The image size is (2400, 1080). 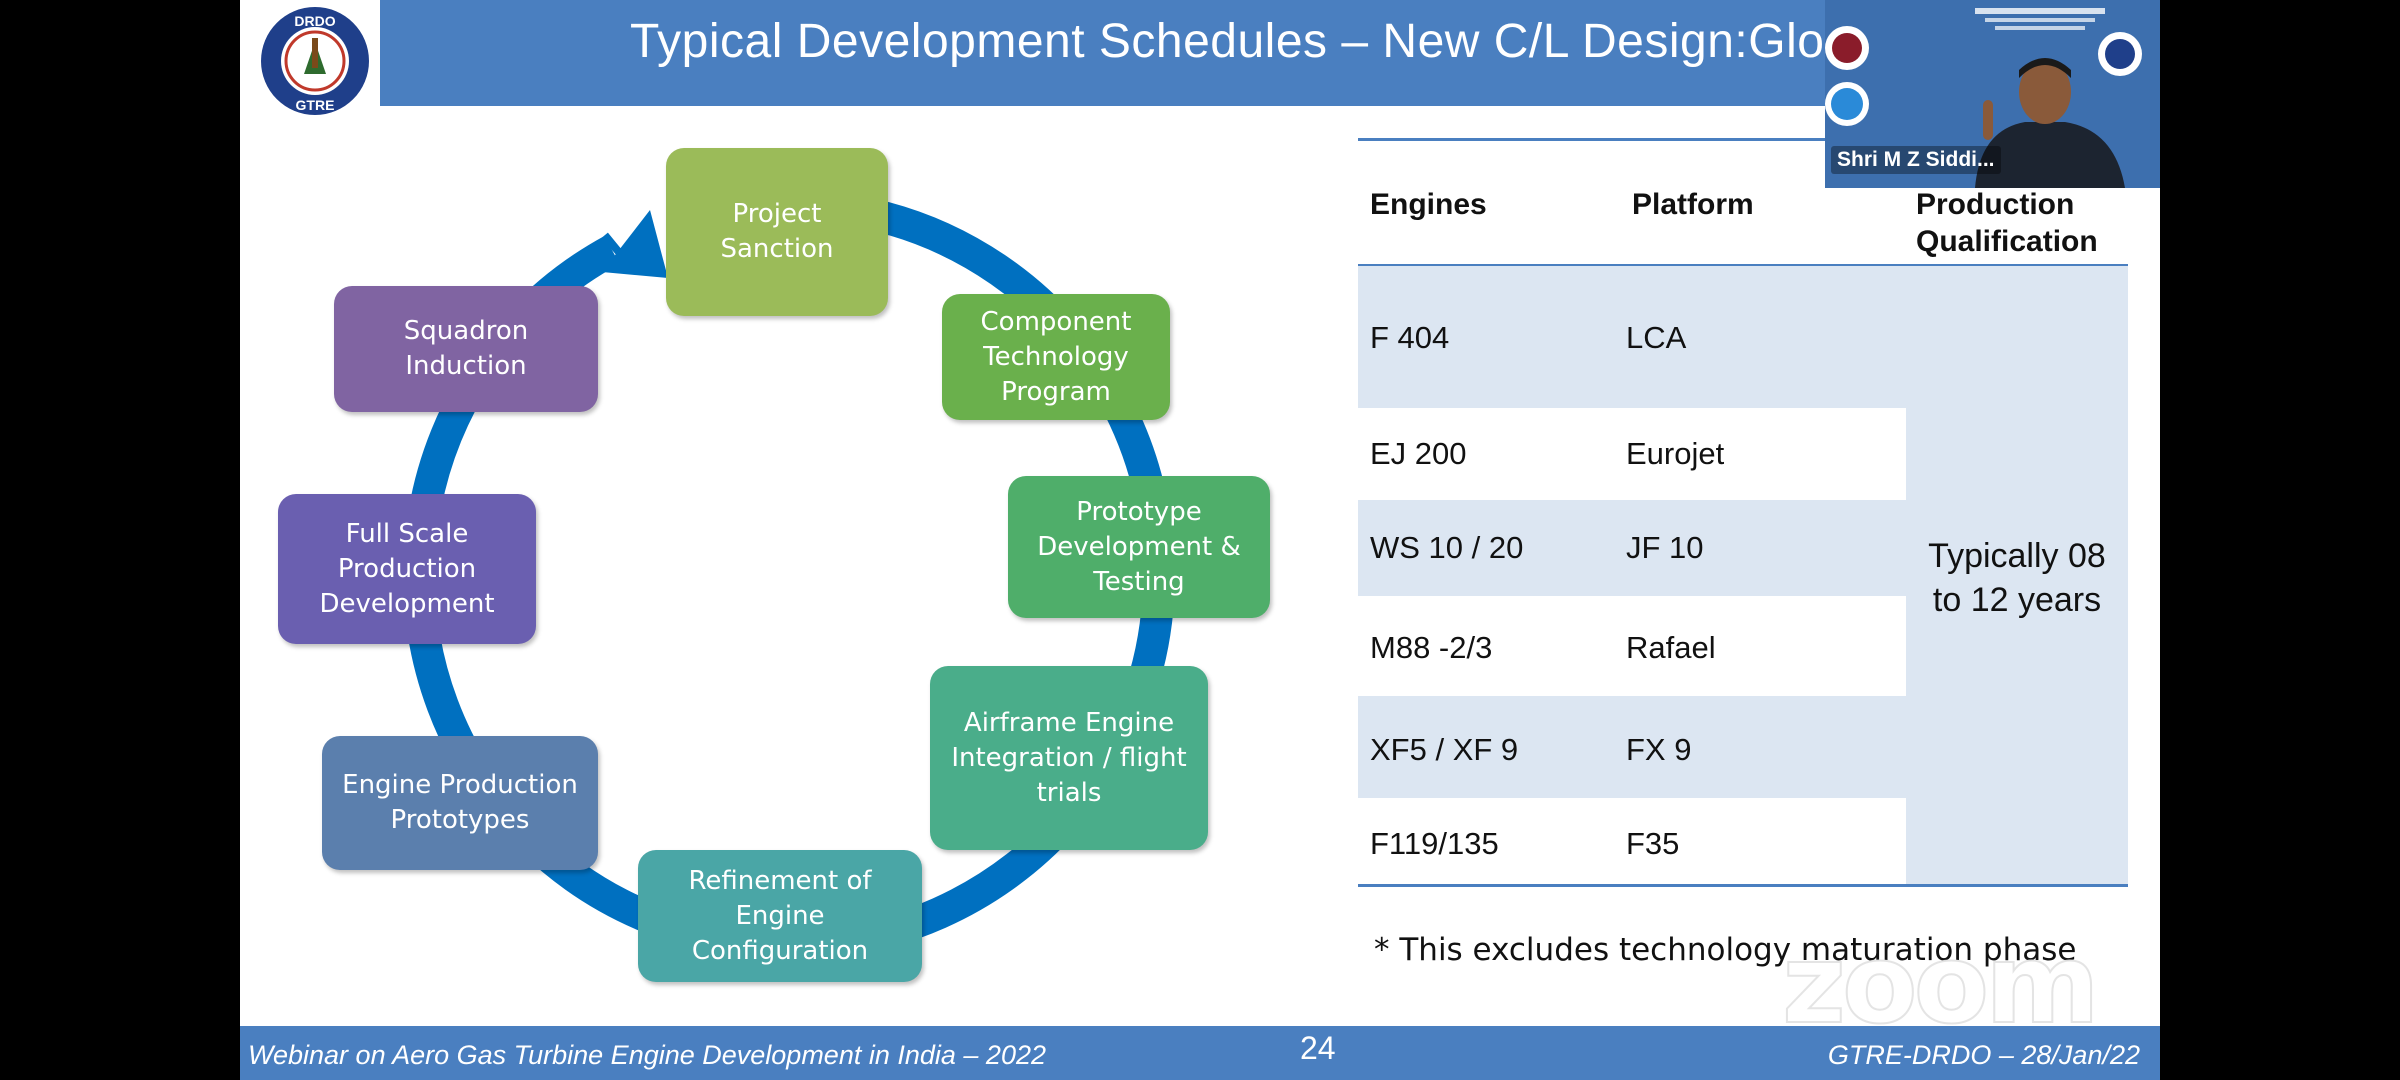 What do you see at coordinates (1410, 337) in the screenshot?
I see `table-cell-engine: F 404` at bounding box center [1410, 337].